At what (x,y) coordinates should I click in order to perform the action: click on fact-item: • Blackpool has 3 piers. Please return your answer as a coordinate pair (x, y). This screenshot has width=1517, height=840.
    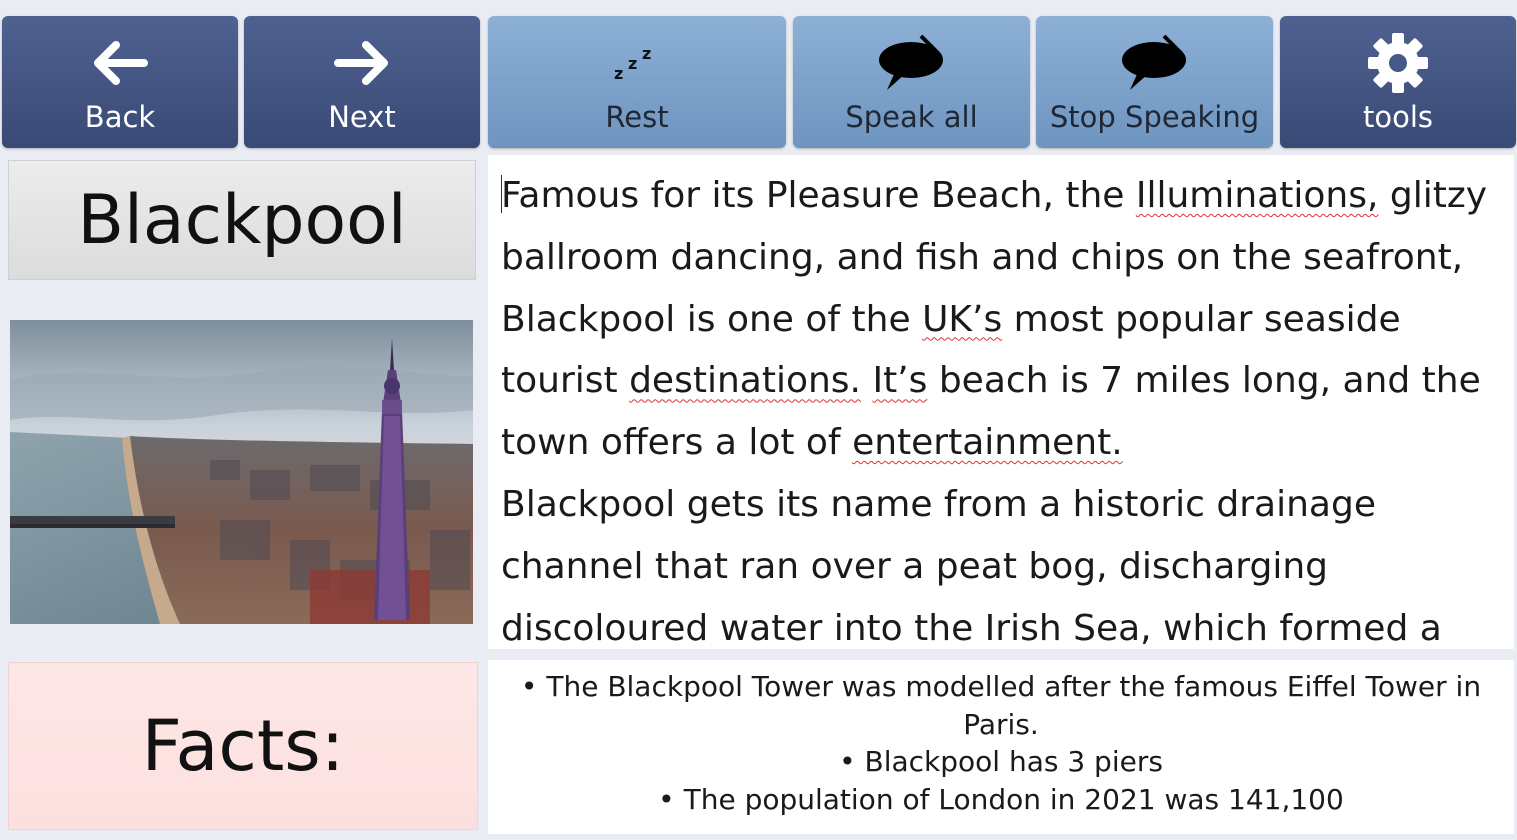
    Looking at the image, I should click on (1001, 761).